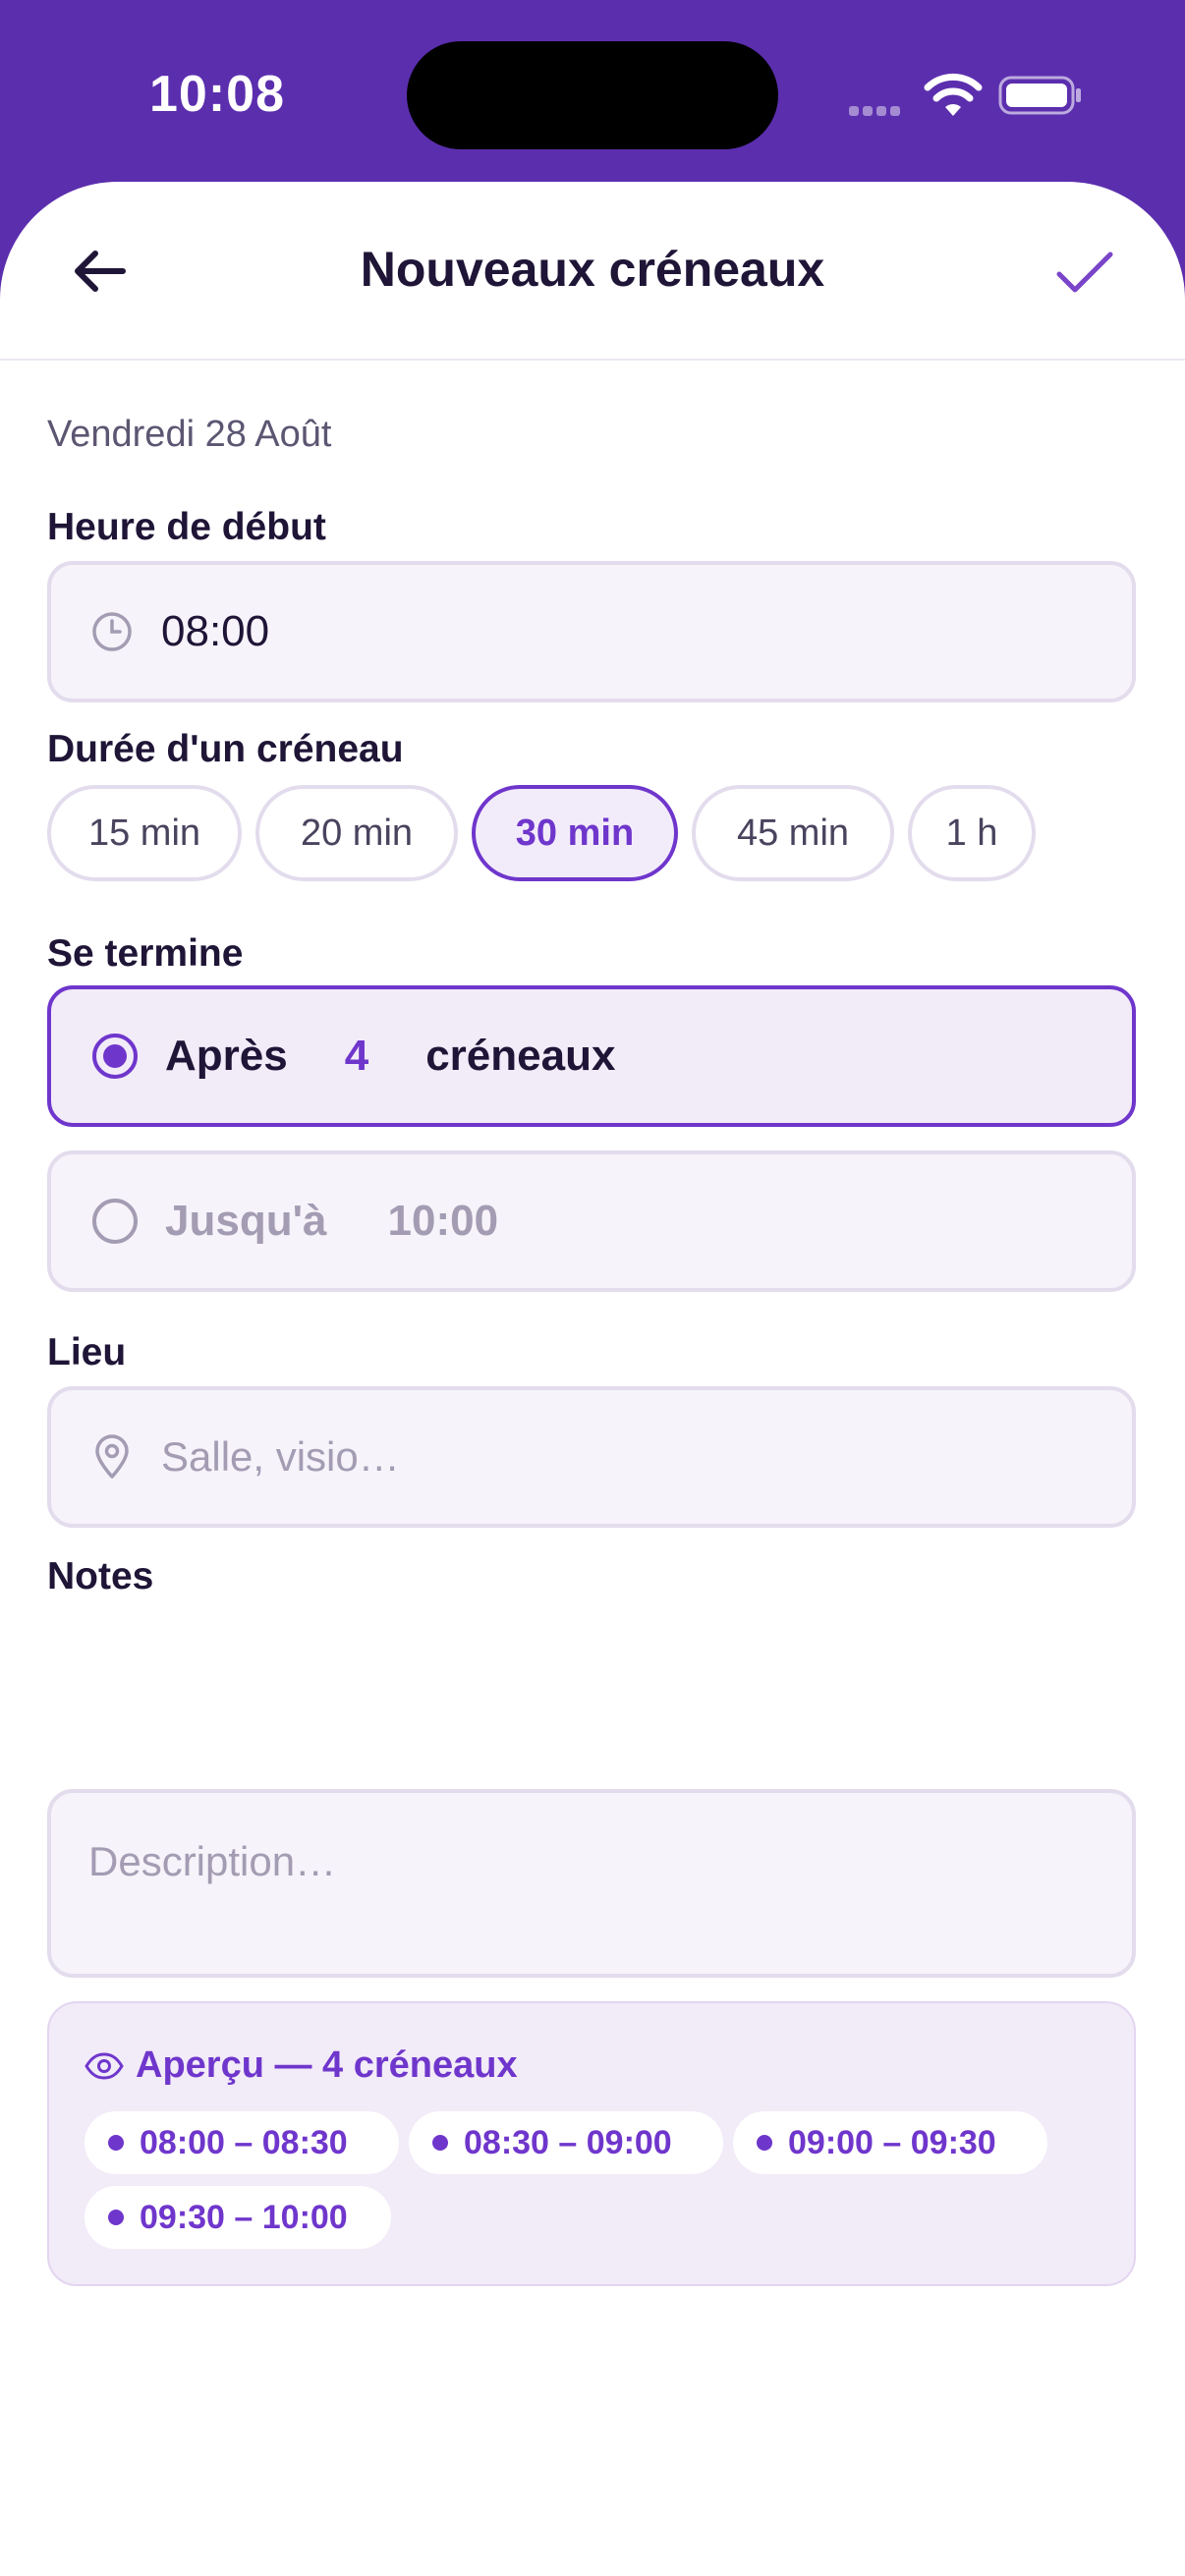 The height and width of the screenshot is (2576, 1185). I want to click on preview-title: Aperçu — 4 créneaux, so click(327, 2065).